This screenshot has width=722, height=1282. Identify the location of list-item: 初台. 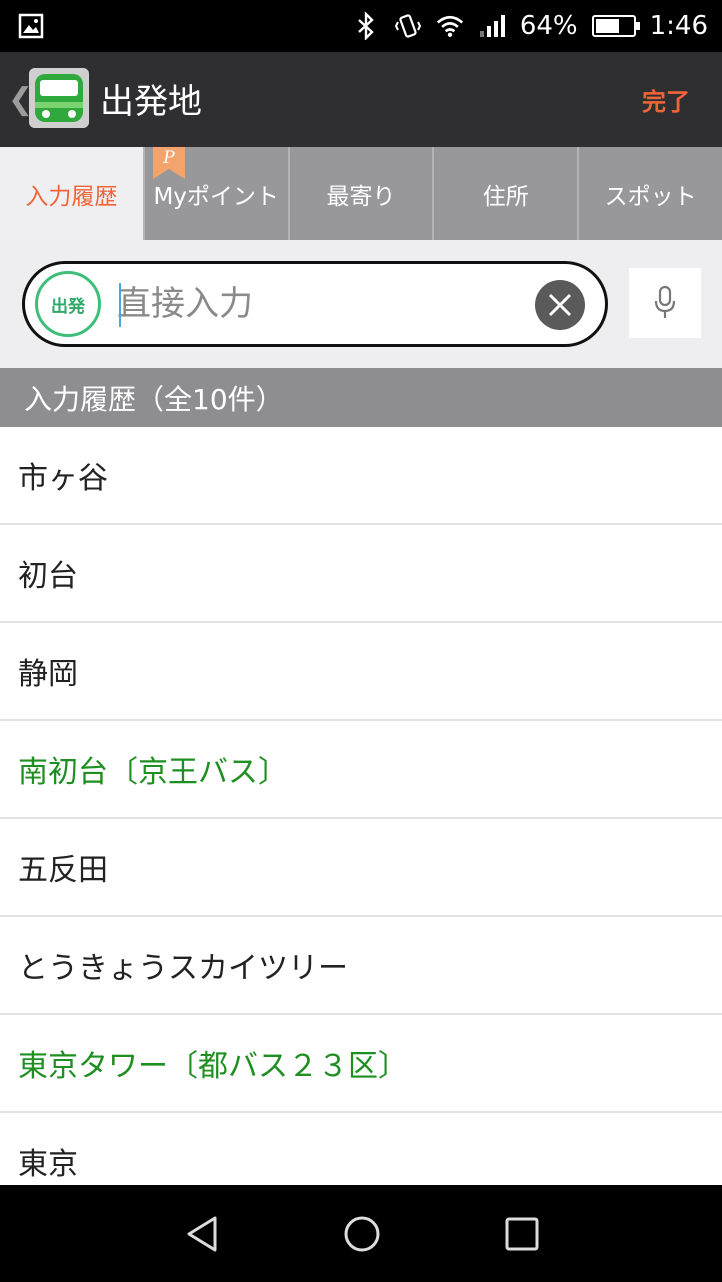
(361, 574).